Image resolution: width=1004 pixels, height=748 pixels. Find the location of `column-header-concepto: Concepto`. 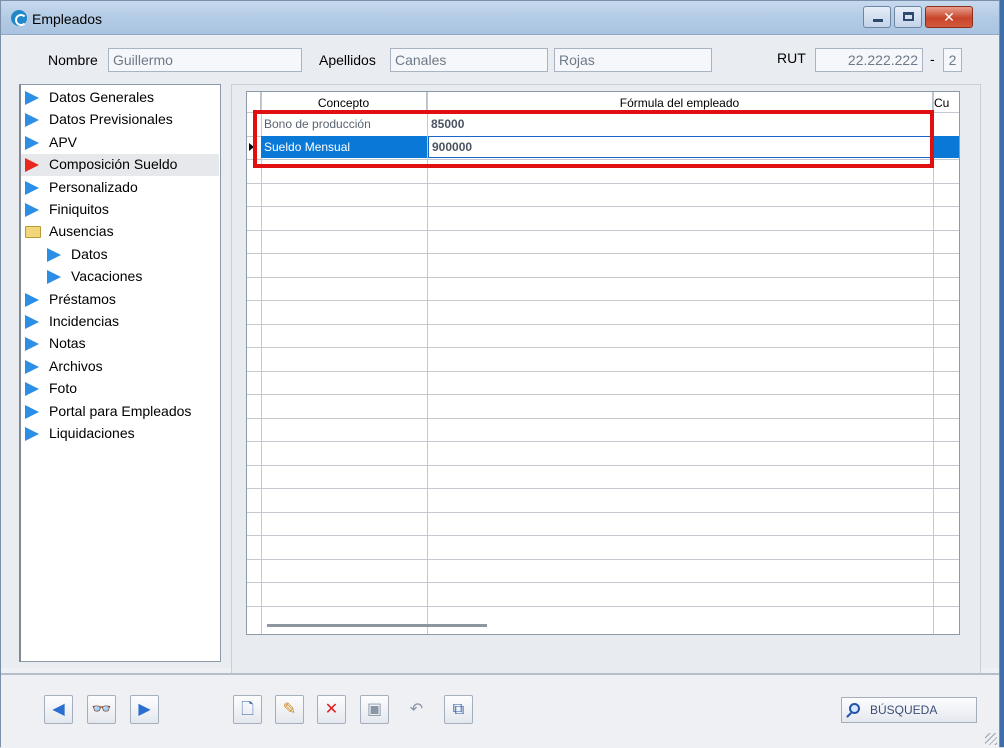

column-header-concepto: Concepto is located at coordinates (344, 102).